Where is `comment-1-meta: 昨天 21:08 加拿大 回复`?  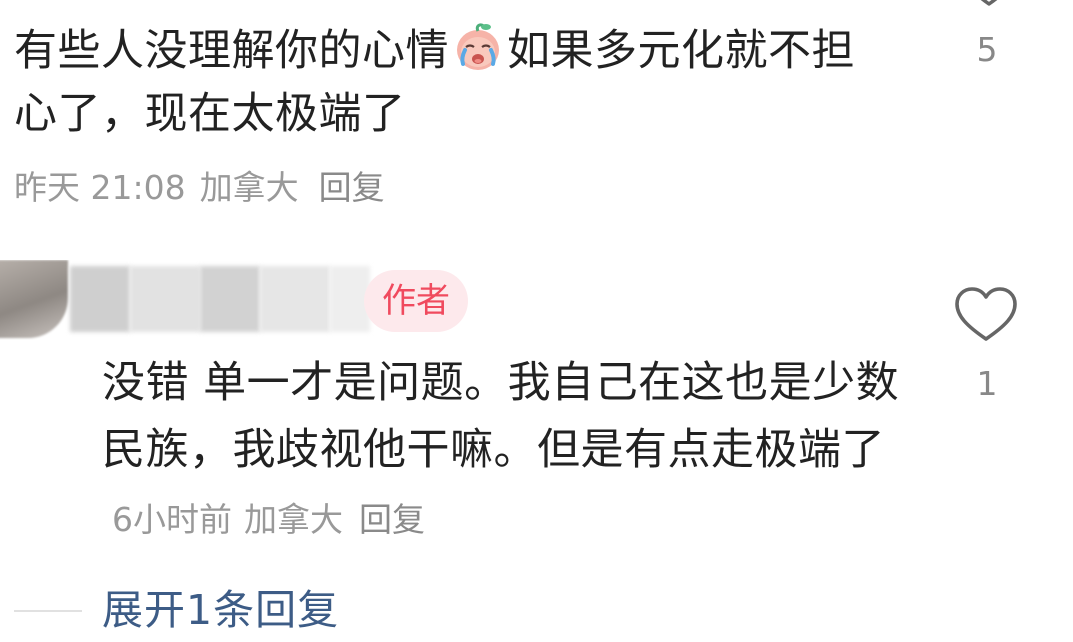 comment-1-meta: 昨天 21:08 加拿大 回复 is located at coordinates (206, 188).